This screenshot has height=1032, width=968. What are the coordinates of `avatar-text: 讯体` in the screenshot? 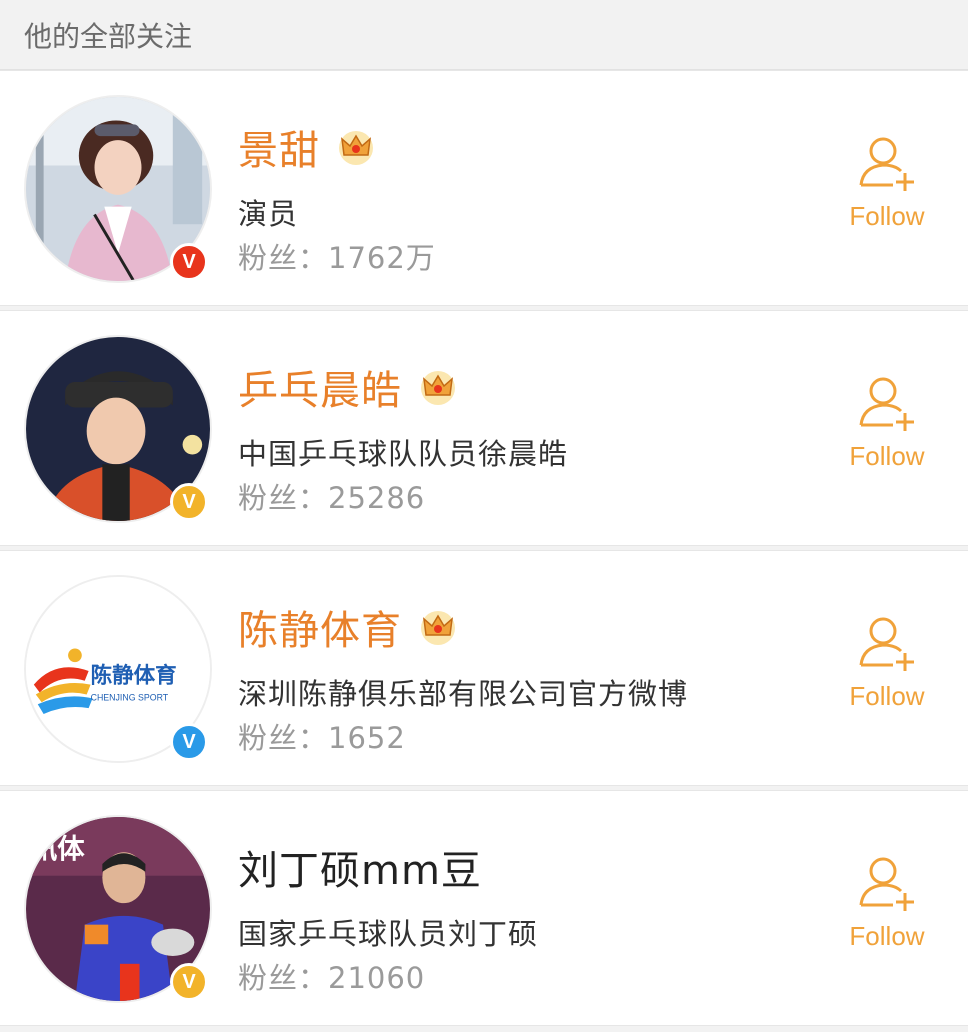 It's located at (57, 849).